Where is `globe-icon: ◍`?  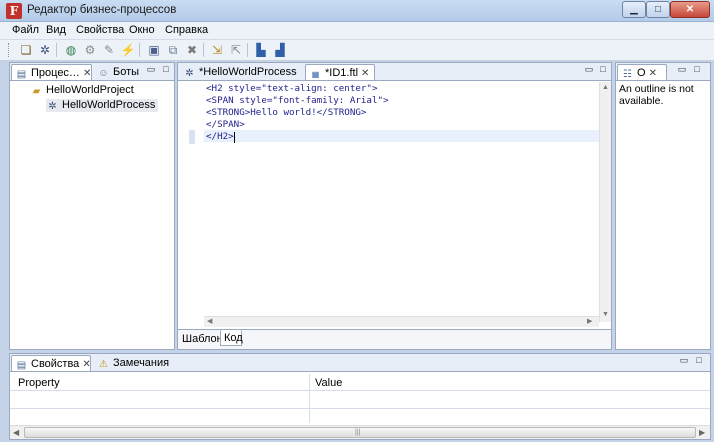 globe-icon: ◍ is located at coordinates (71, 50).